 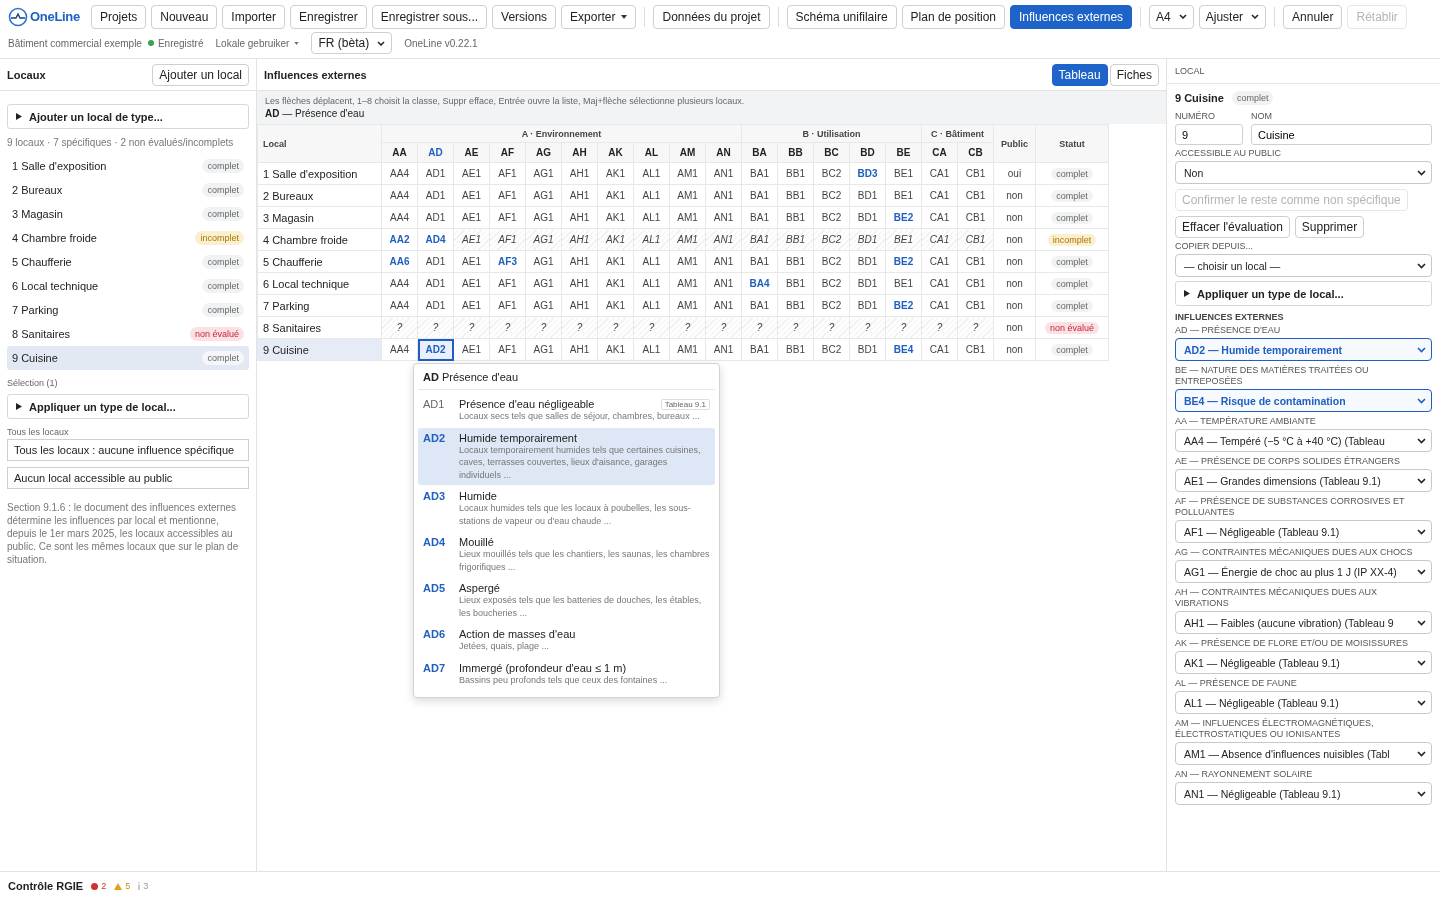 I want to click on table-cell: BD3, so click(x=867, y=173).